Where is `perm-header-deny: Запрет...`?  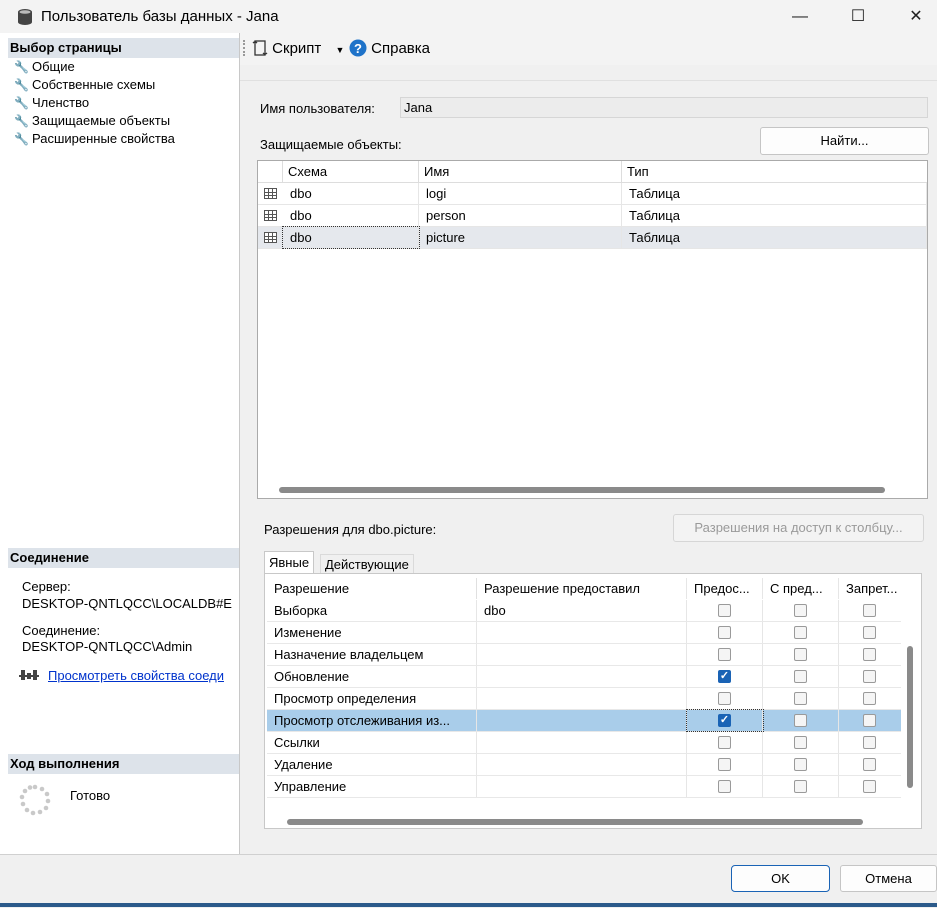
perm-header-deny: Запрет... is located at coordinates (870, 588).